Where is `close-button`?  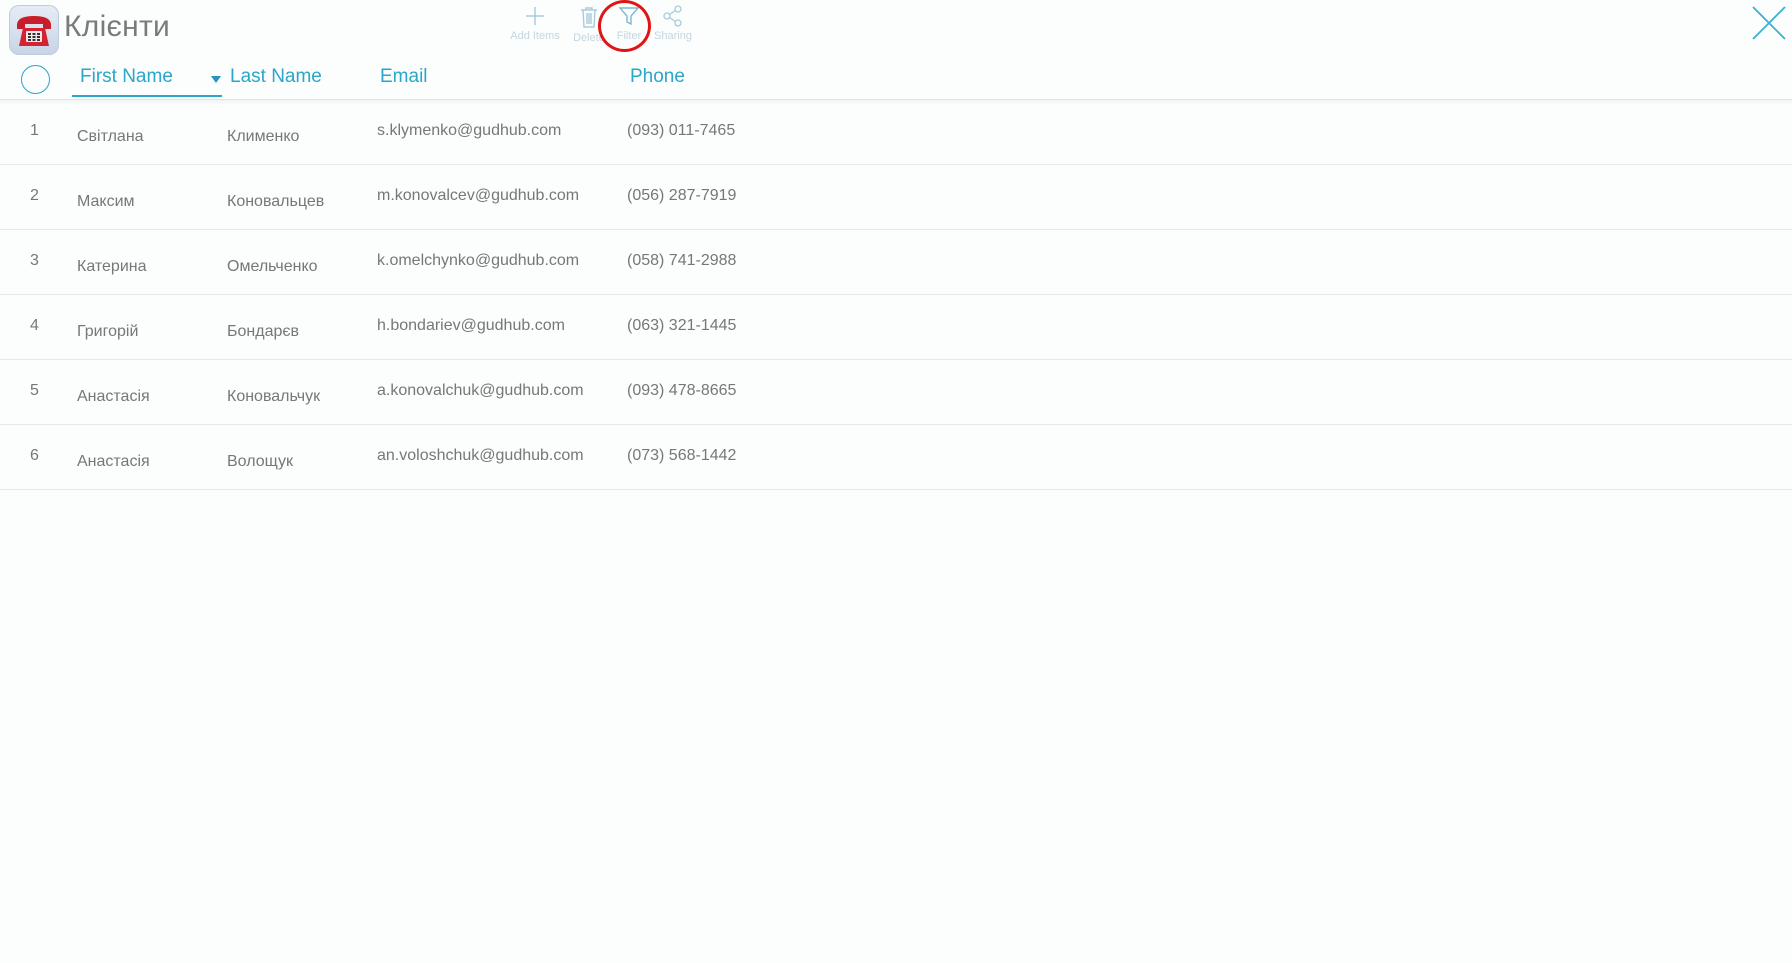 close-button is located at coordinates (1769, 23).